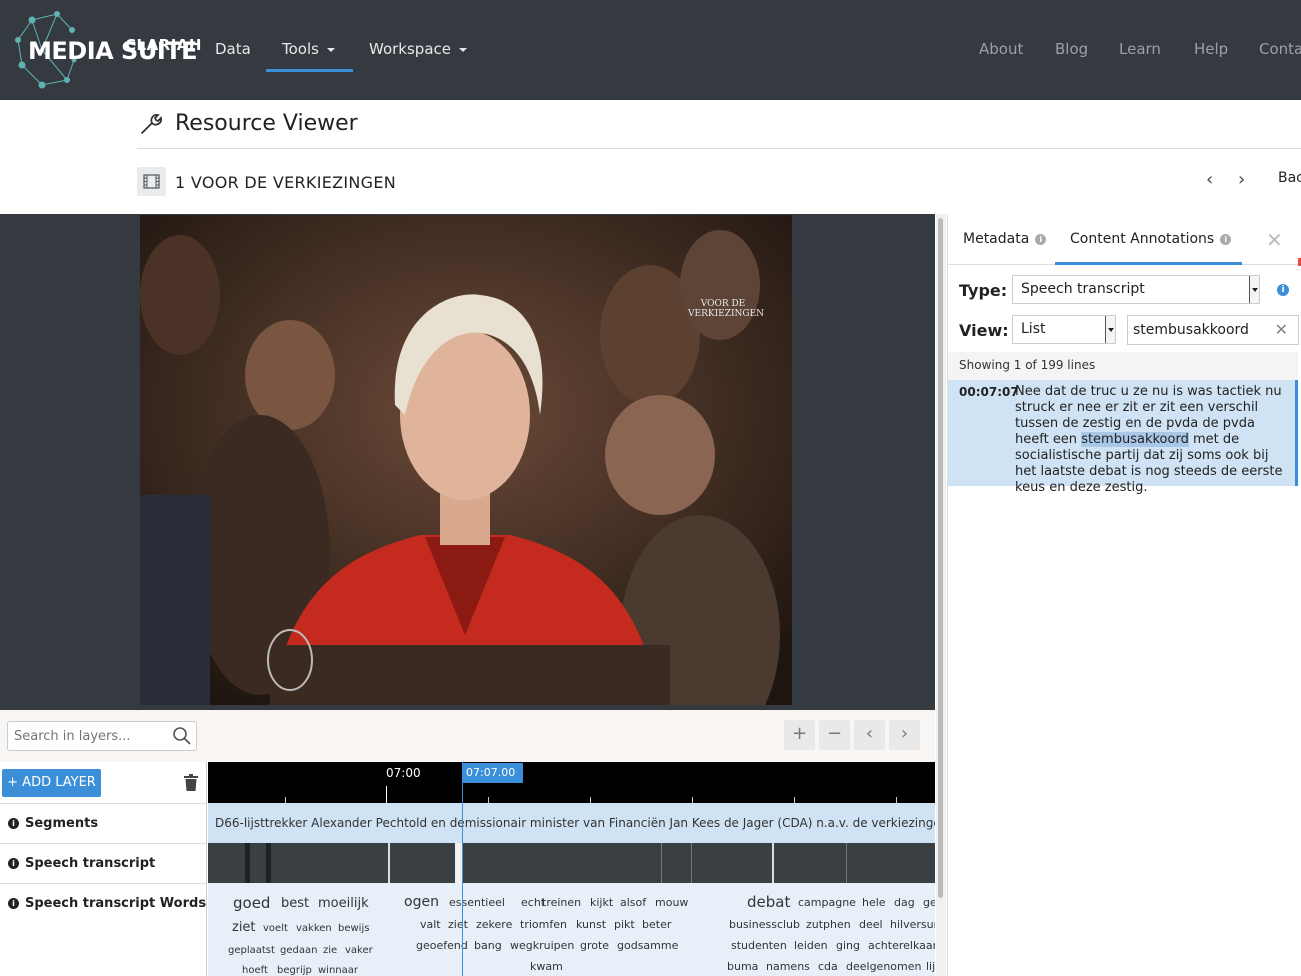  What do you see at coordinates (1005, 239) in the screenshot?
I see `tab-metadata: Metadata i` at bounding box center [1005, 239].